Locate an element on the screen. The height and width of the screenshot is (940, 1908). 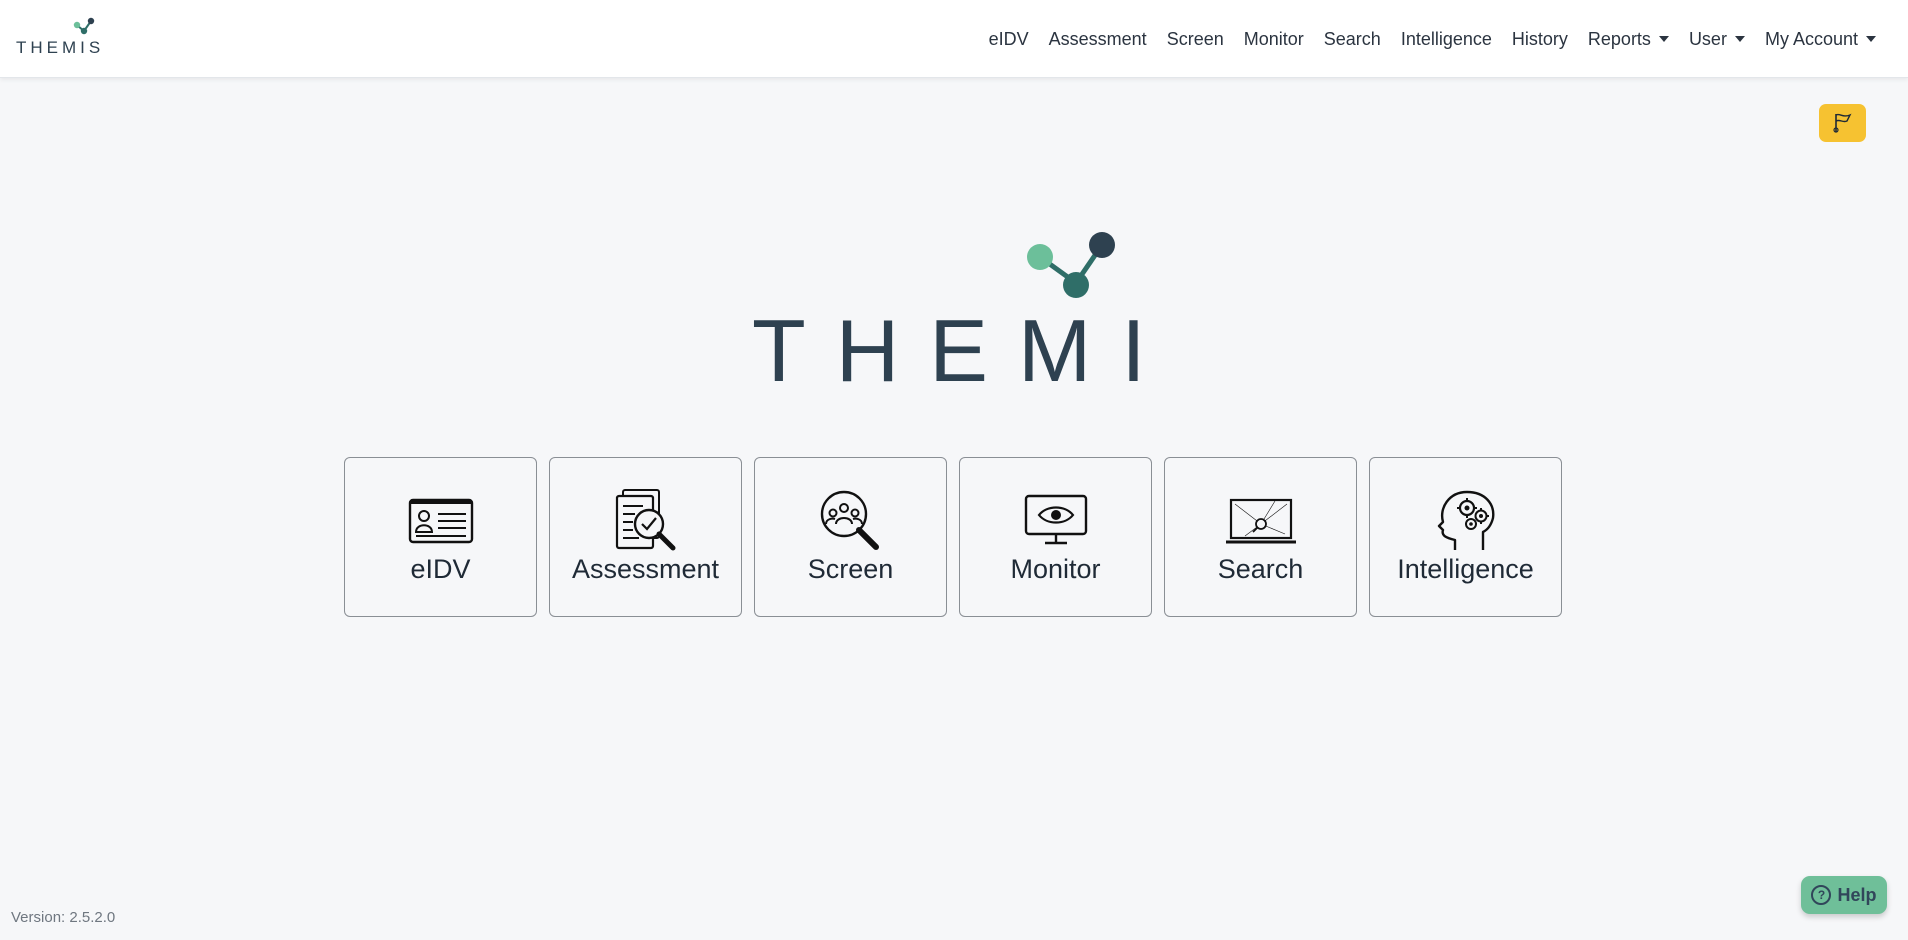
nav-label: My Account is located at coordinates (1811, 38).